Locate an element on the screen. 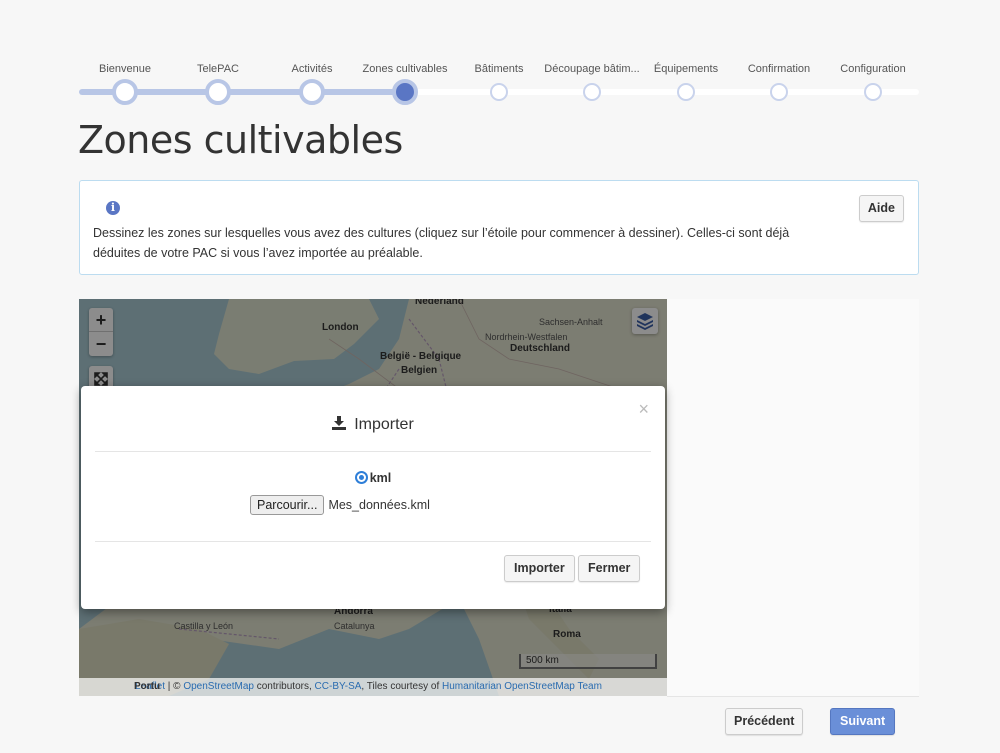 This screenshot has height=753, width=1000. previous-button: Précédent is located at coordinates (764, 721).